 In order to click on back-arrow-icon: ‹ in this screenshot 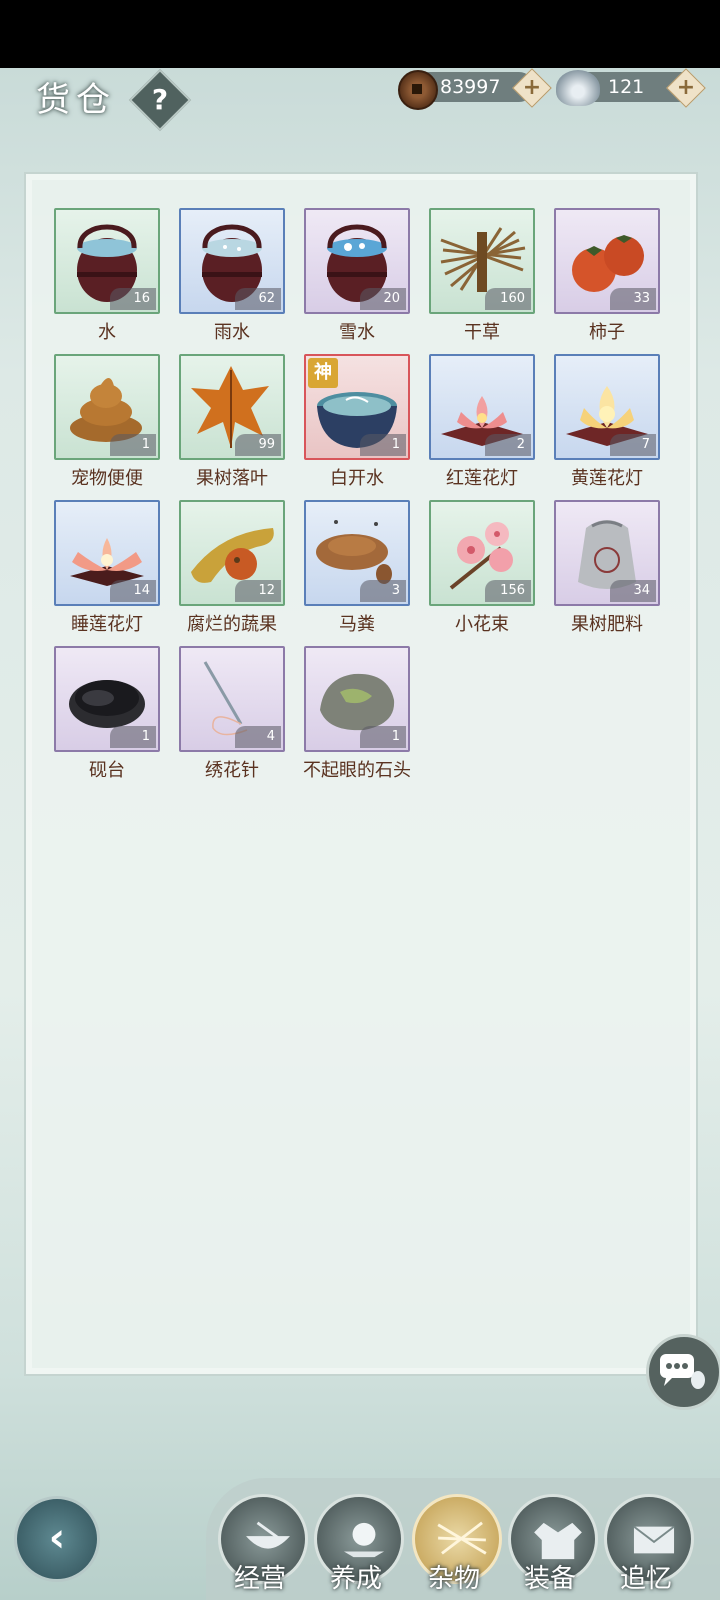, I will do `click(57, 1538)`.